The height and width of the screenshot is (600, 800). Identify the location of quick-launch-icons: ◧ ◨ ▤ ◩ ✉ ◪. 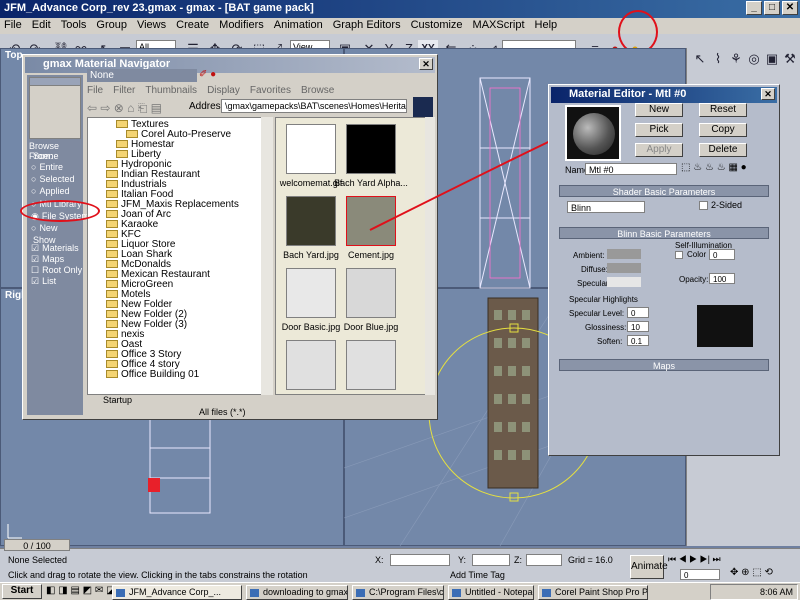
(81, 590).